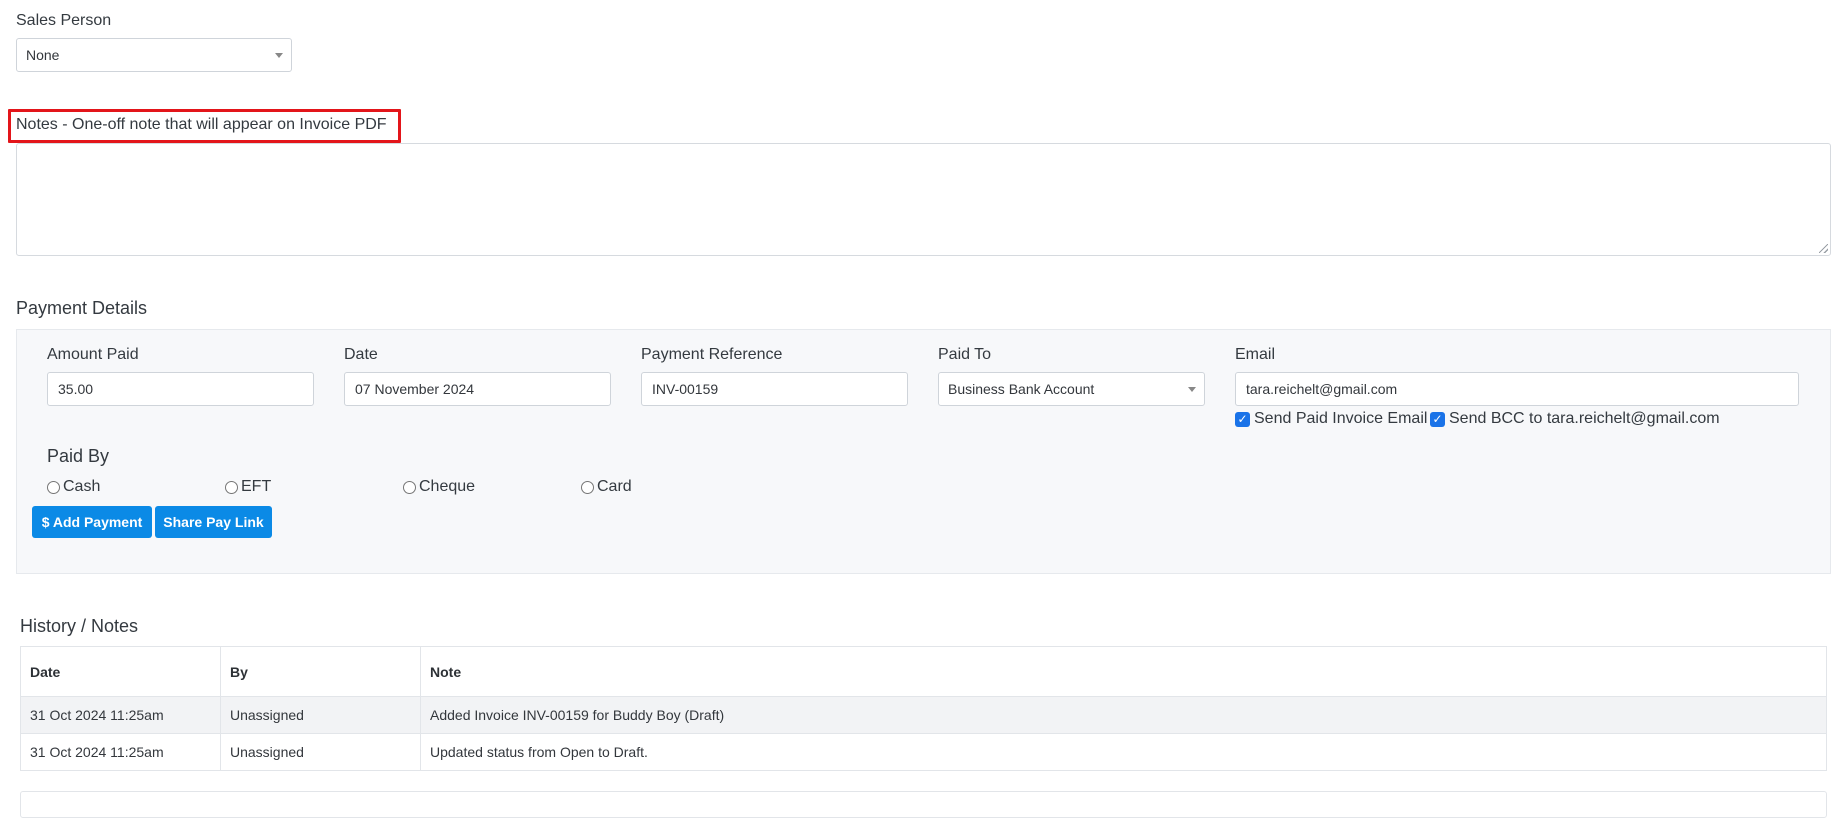  I want to click on send-bcc-label: Send BCC to tara.reichelt@gmail.com, so click(1584, 418).